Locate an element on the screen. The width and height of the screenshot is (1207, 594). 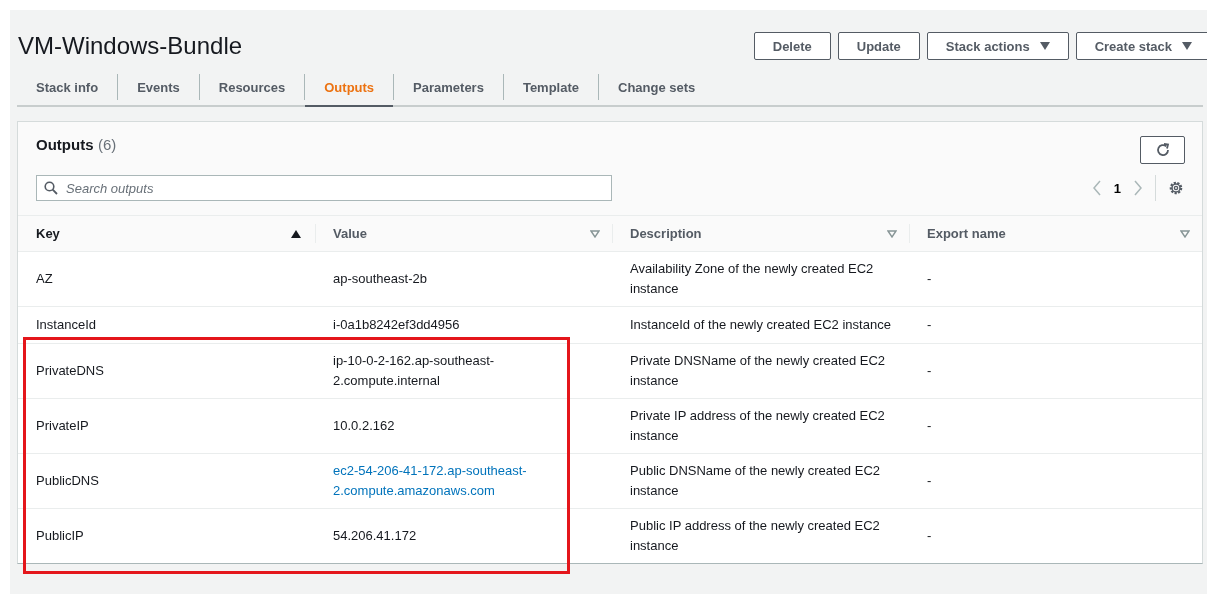
table-cell-text: 10.0.2.162 is located at coordinates (364, 426).